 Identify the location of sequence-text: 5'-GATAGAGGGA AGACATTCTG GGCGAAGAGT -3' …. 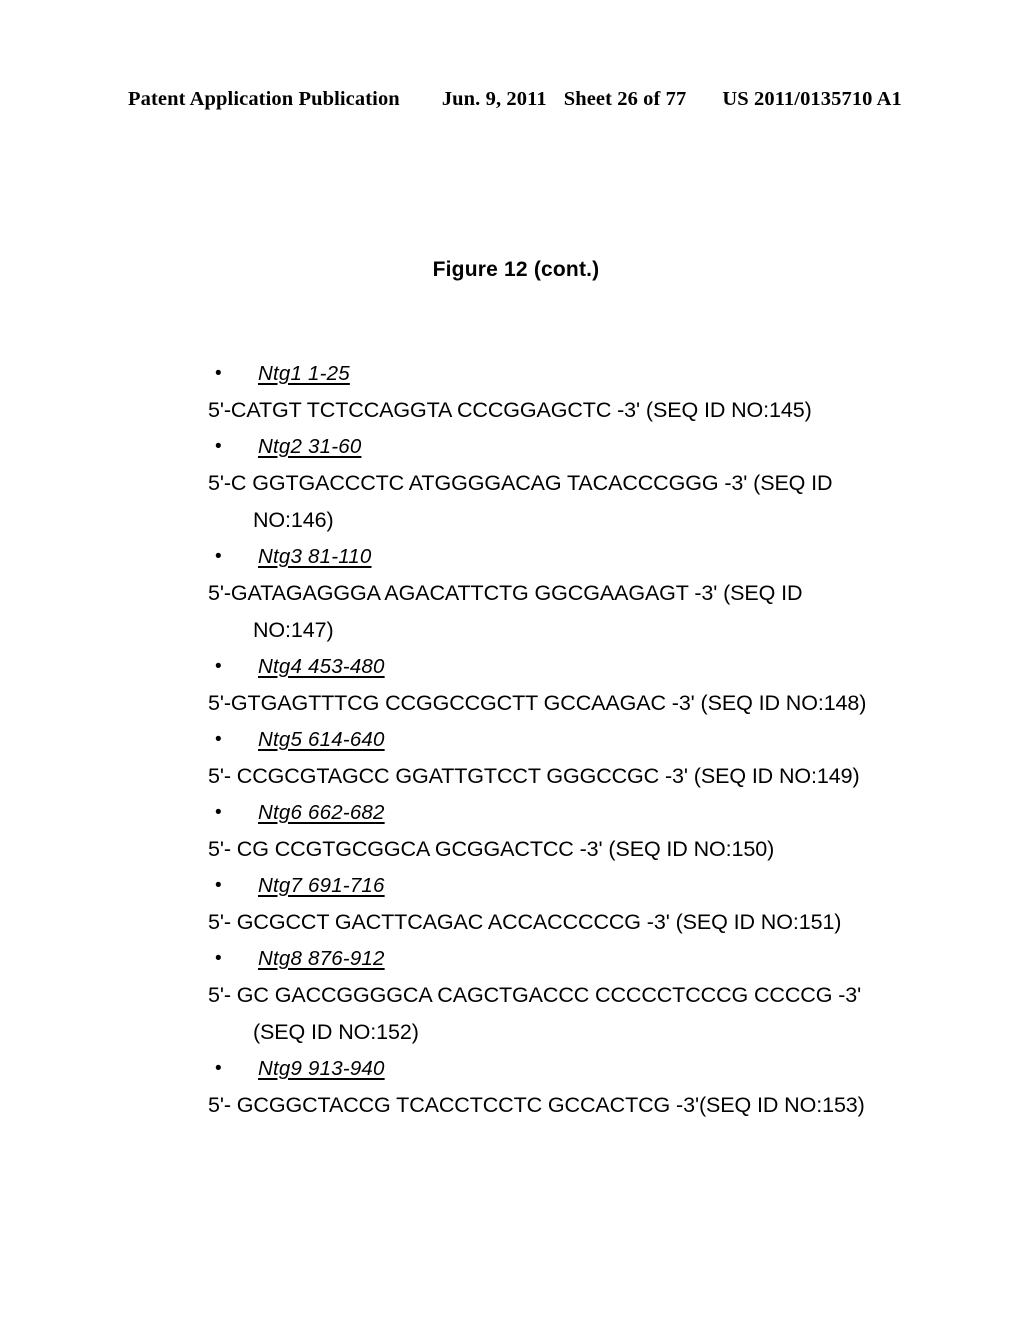
(505, 611).